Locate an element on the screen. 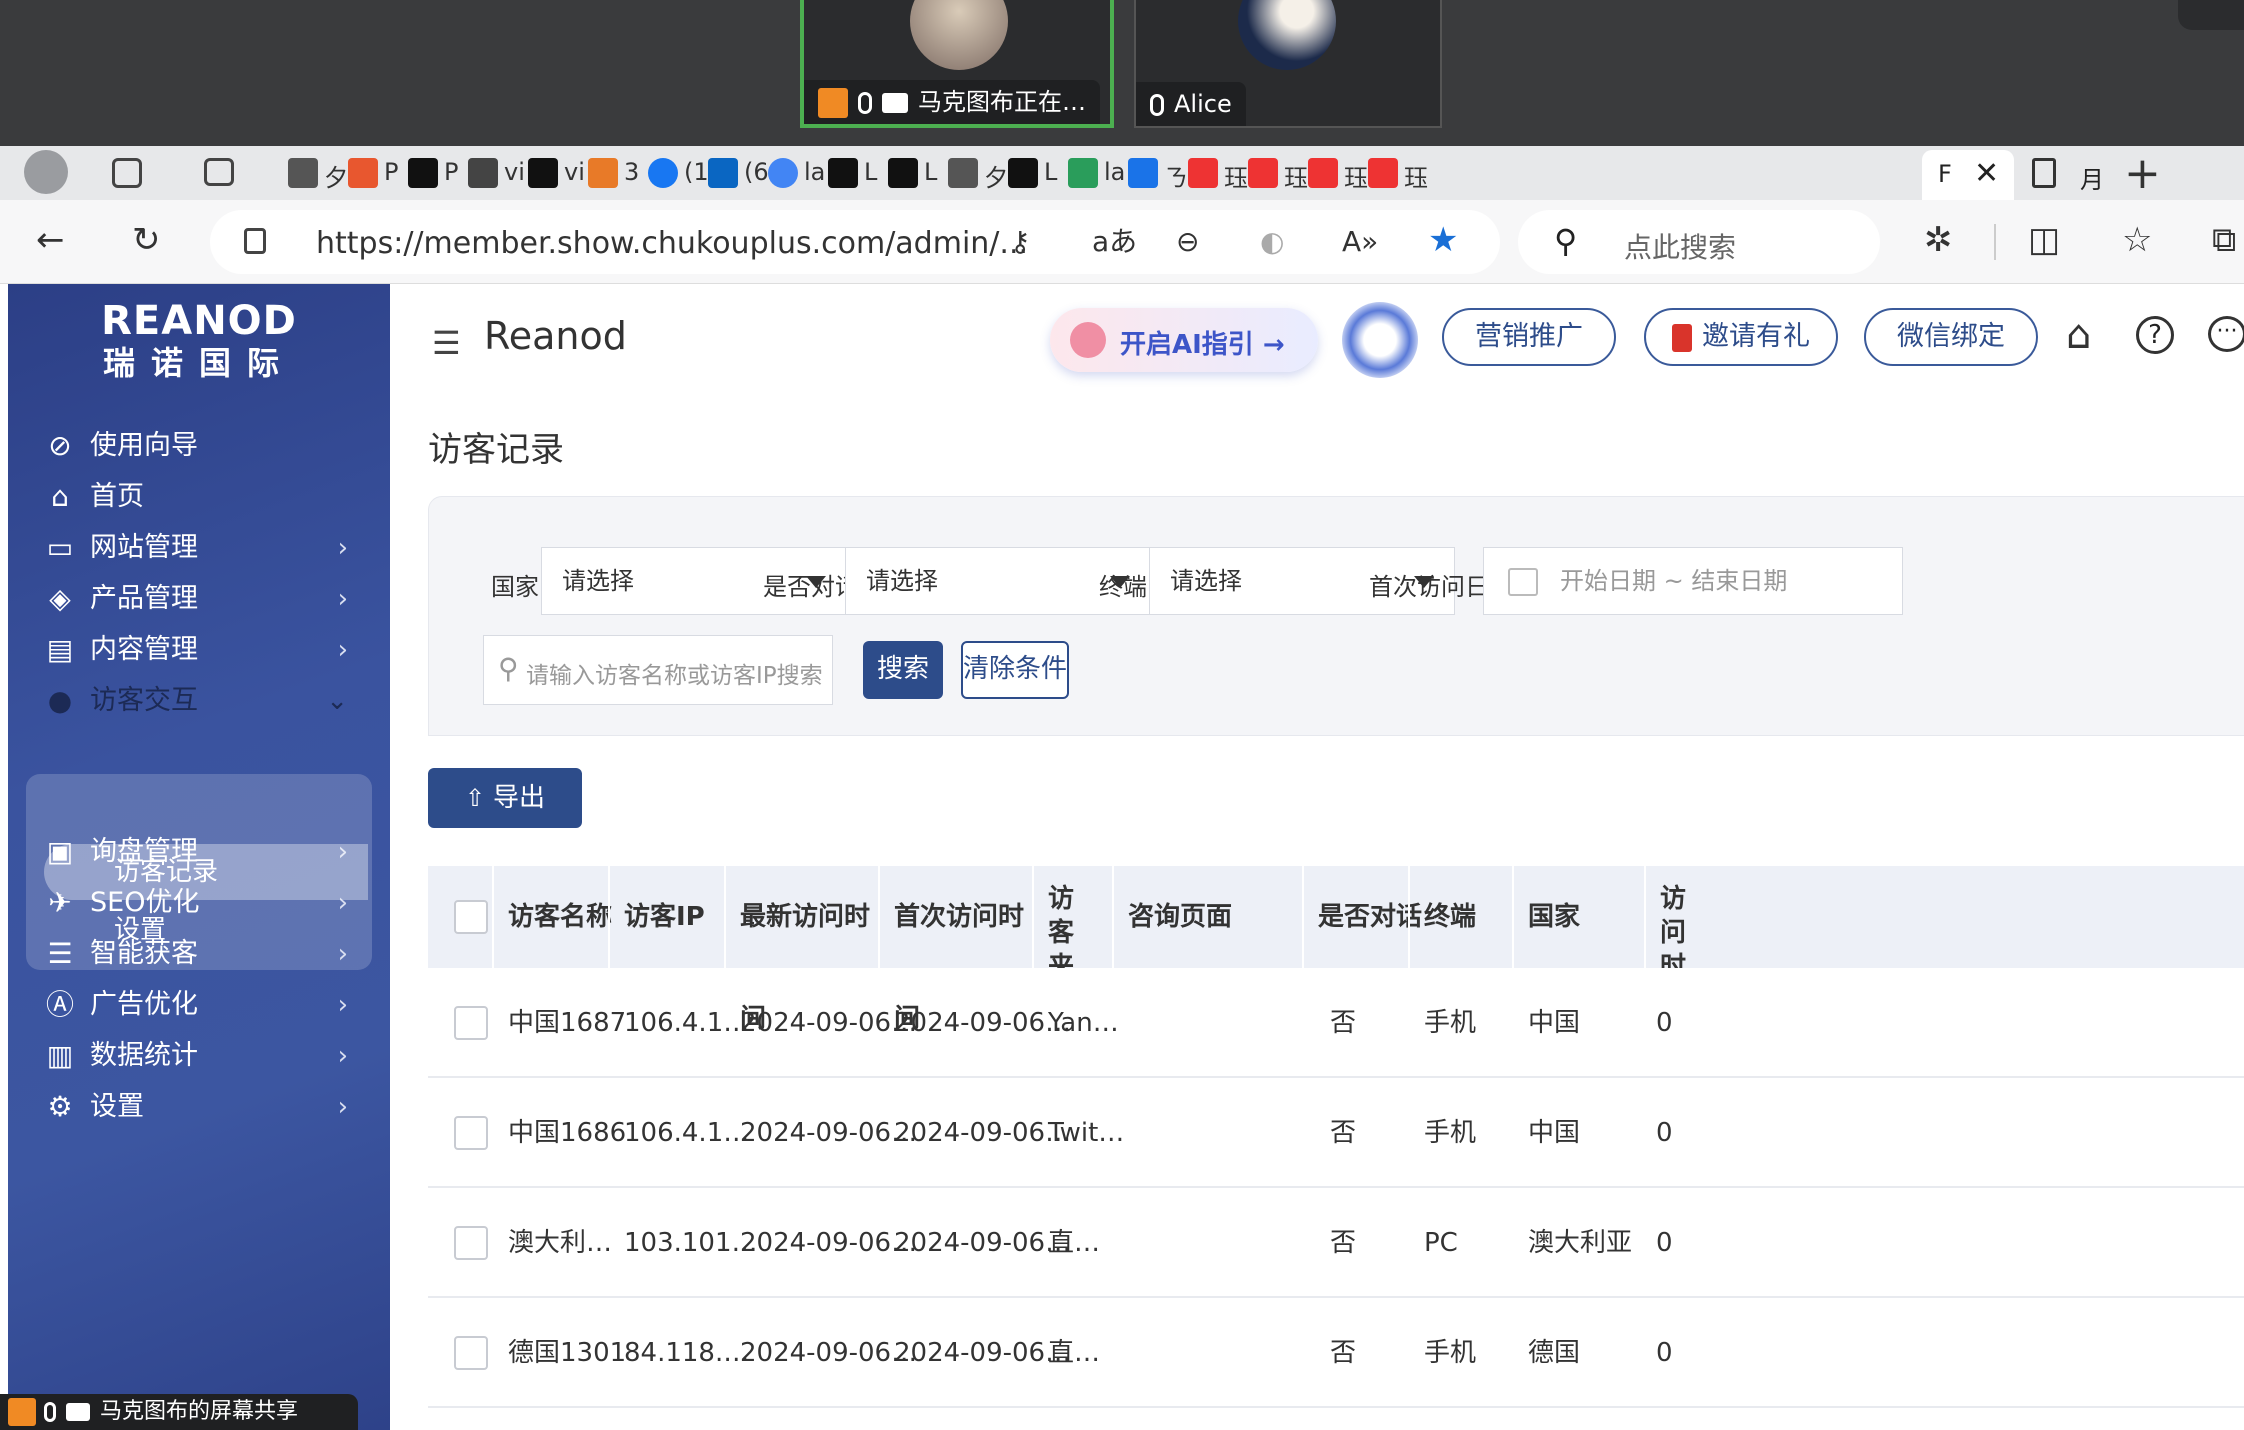  ai-guide-button: 开启AI指引 → is located at coordinates (1184, 340).